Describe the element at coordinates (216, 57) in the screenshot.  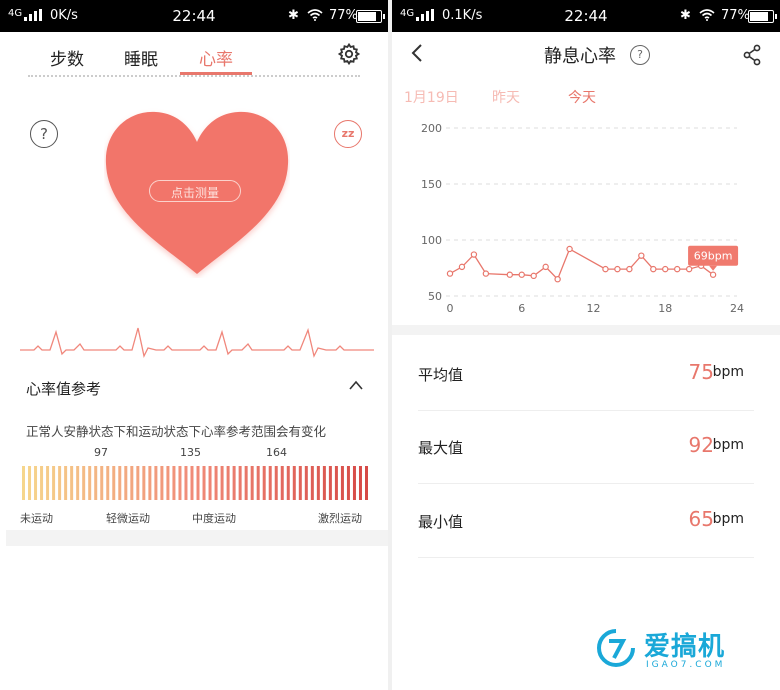
I see `tab-heart-rate: 心率` at that location.